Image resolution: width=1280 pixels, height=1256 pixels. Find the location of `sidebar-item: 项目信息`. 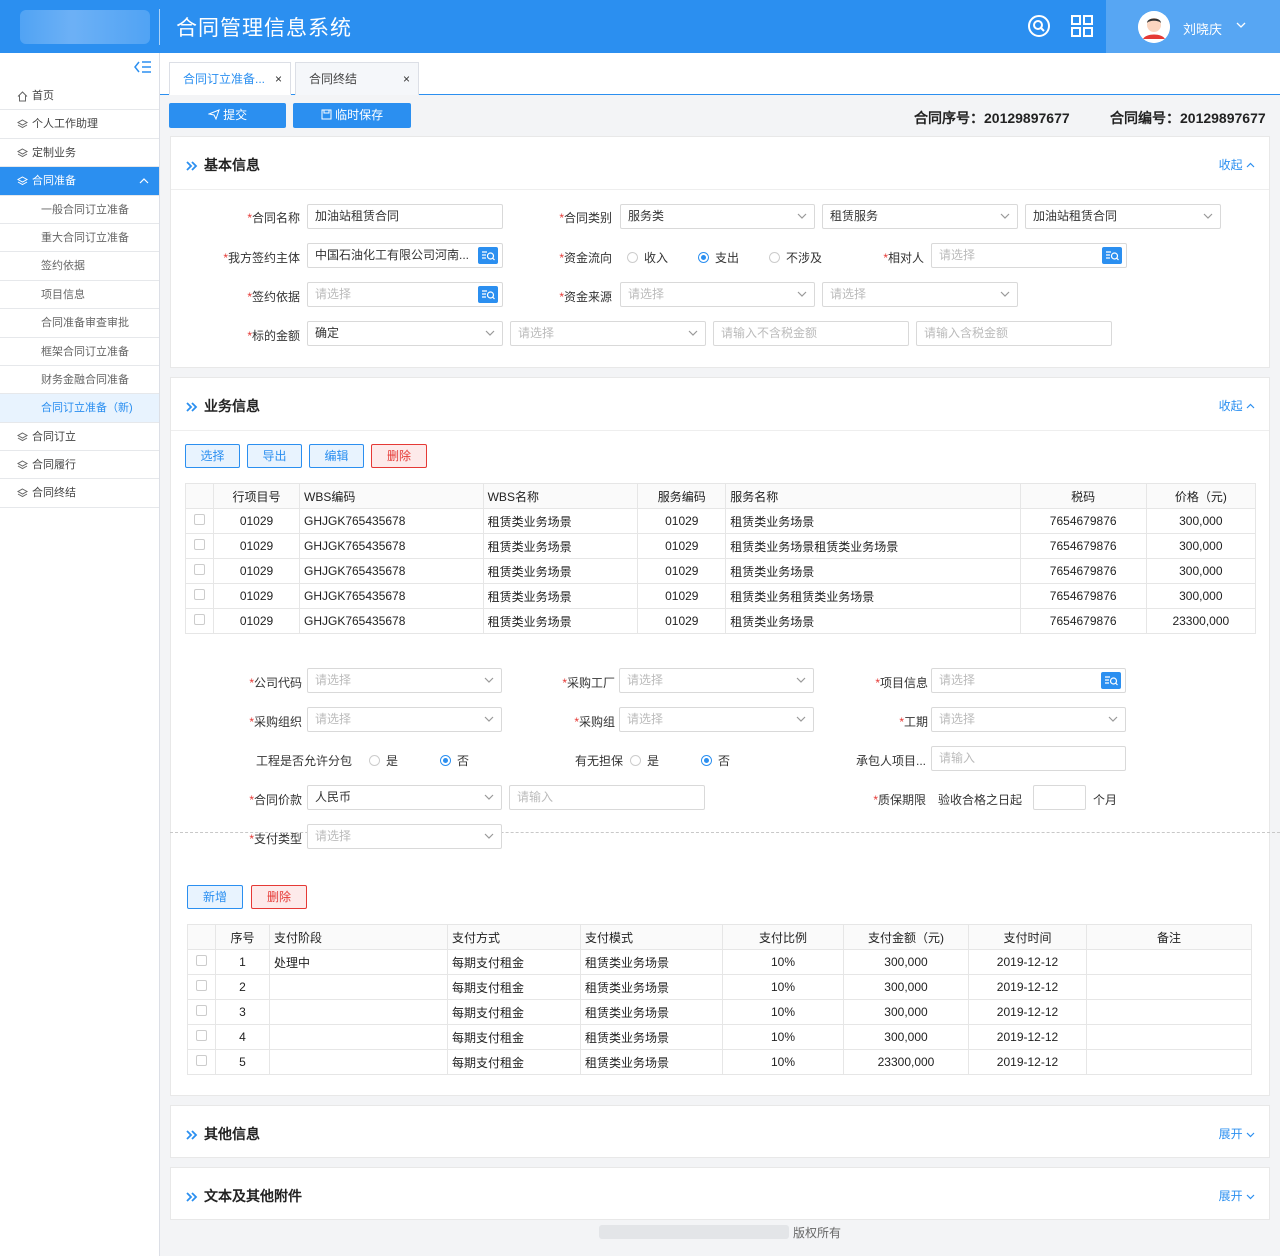

sidebar-item: 项目信息 is located at coordinates (79, 295).